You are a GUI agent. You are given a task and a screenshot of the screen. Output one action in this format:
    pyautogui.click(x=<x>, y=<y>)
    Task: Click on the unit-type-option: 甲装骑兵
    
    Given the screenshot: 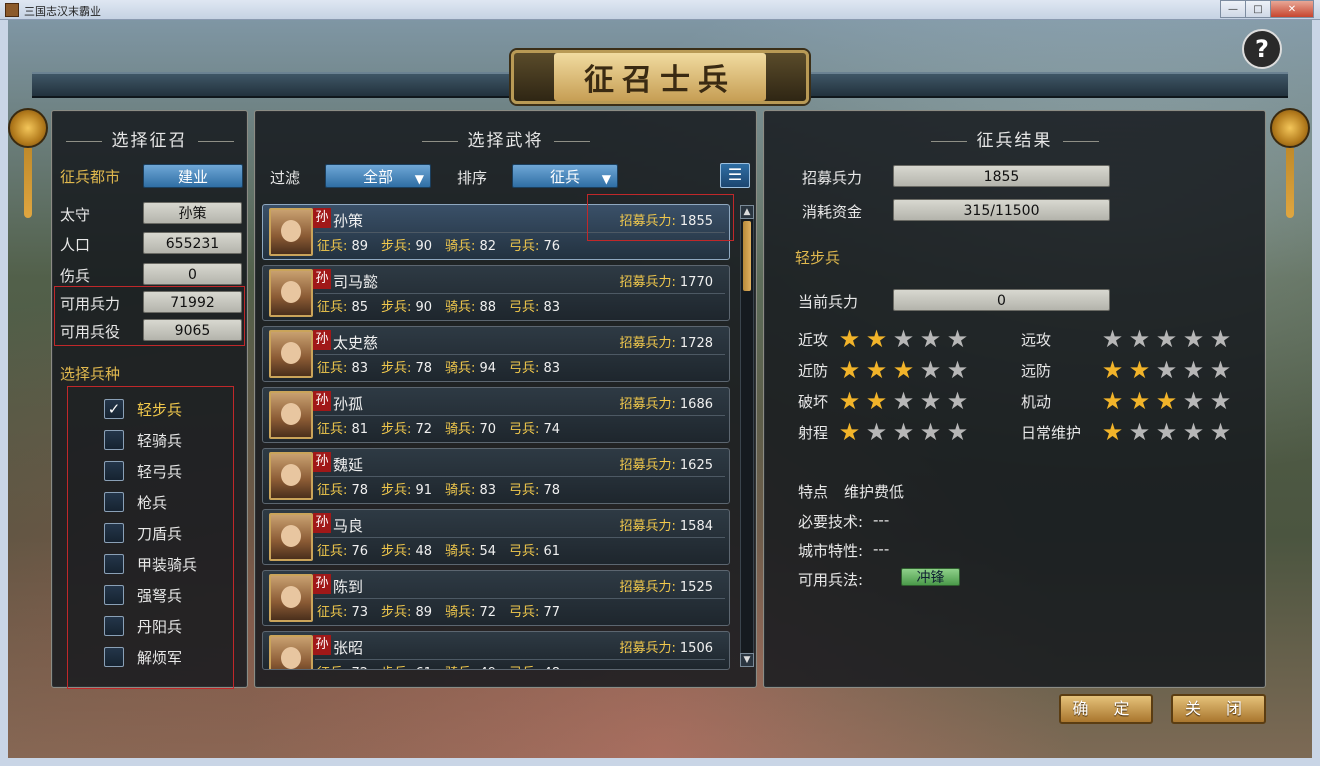 What is the action you would take?
    pyautogui.click(x=150, y=564)
    